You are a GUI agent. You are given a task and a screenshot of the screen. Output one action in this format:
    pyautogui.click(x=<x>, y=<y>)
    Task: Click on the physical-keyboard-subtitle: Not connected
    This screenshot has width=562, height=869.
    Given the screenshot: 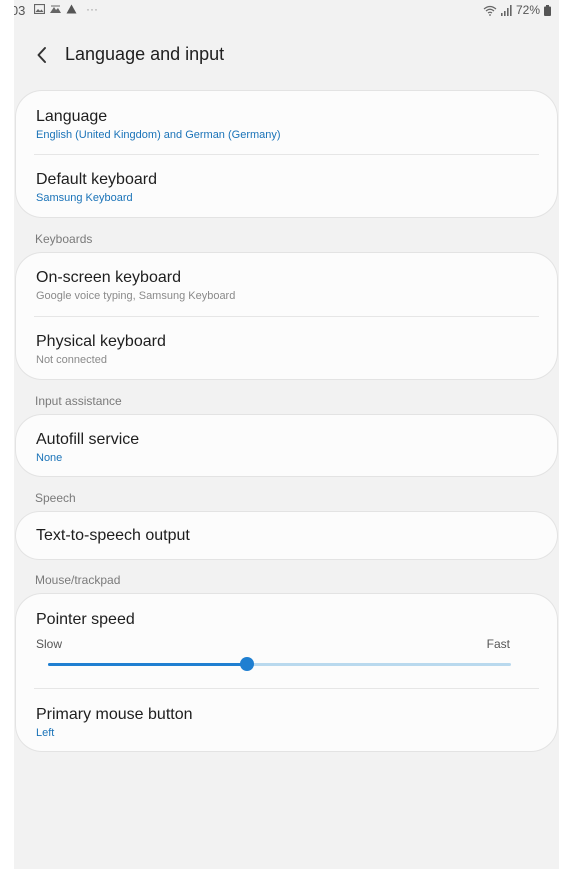 What is the action you would take?
    pyautogui.click(x=71, y=360)
    